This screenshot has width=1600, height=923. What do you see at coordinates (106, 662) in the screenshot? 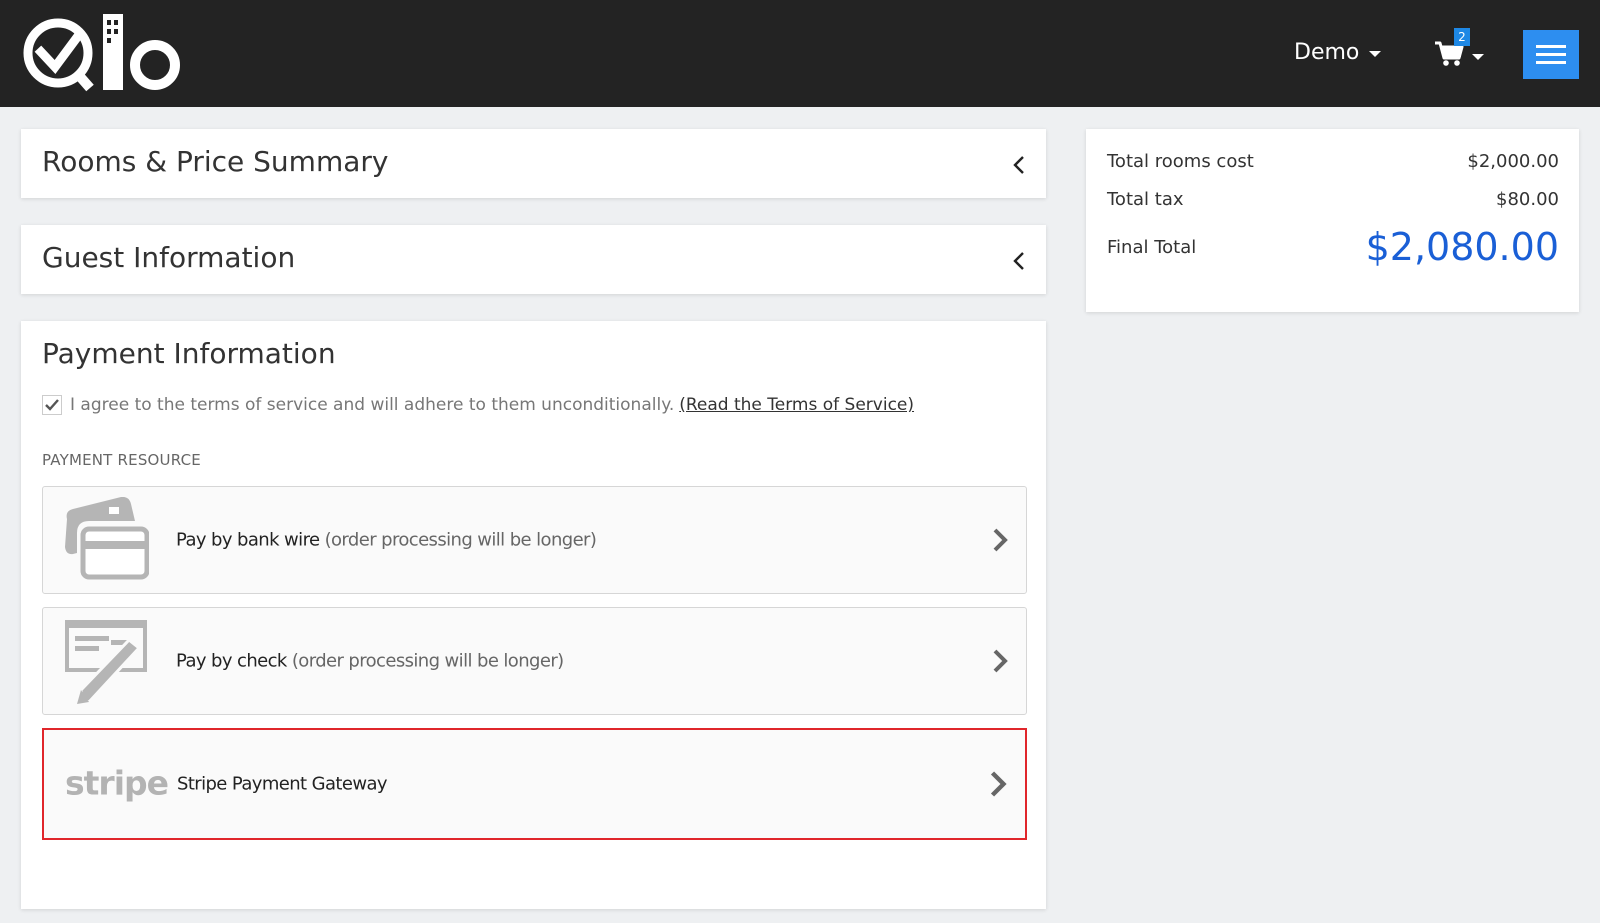
I see `check-pen-icon` at bounding box center [106, 662].